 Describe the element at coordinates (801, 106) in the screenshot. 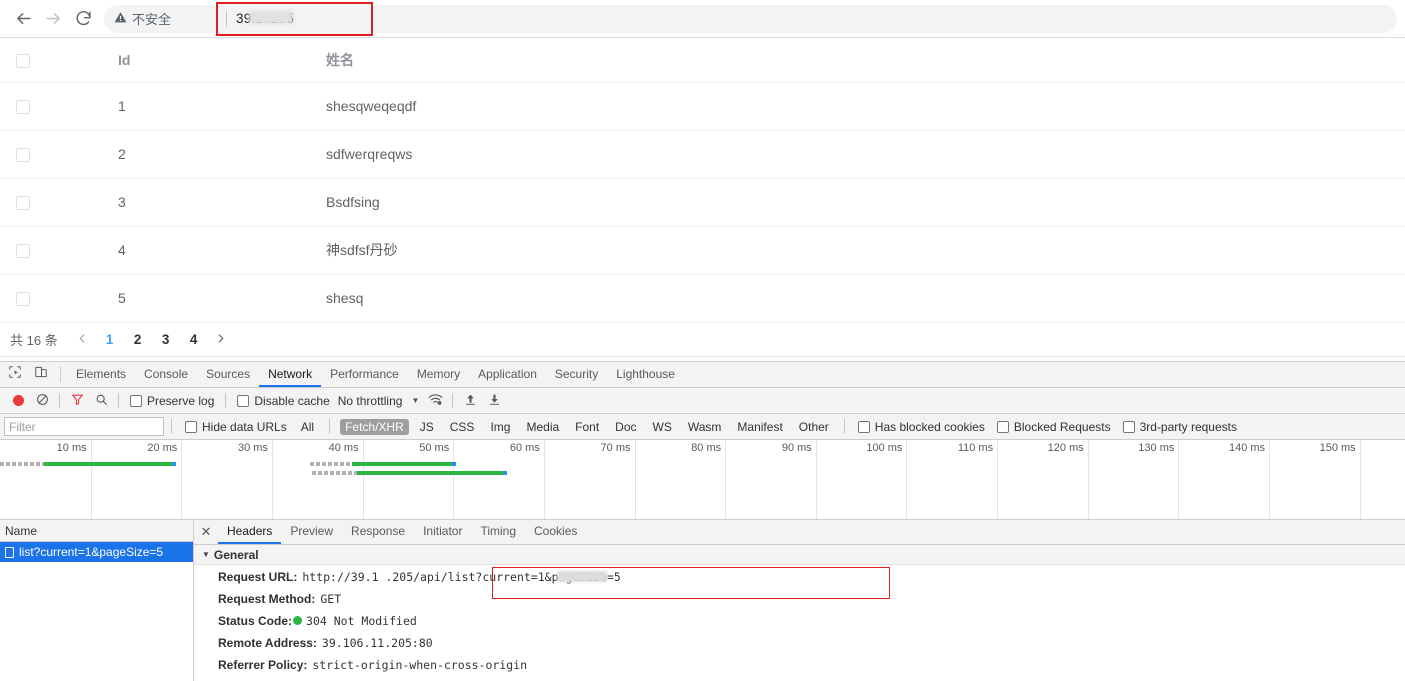

I see `cell-name: shesqweqeqdf` at that location.